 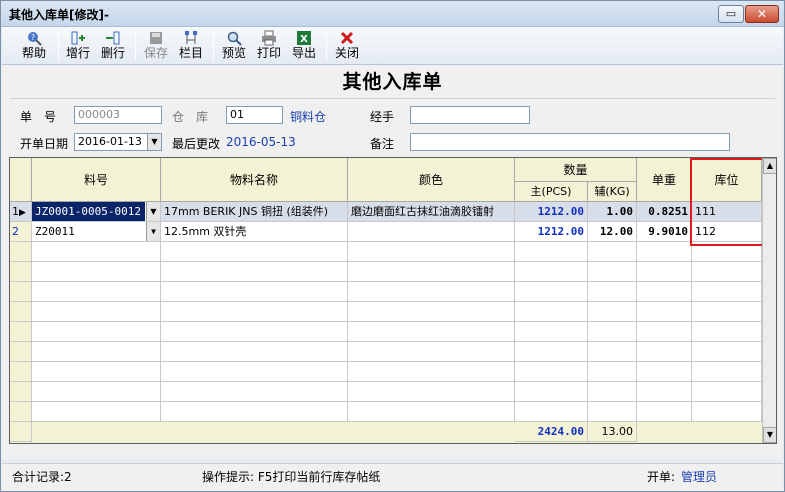 I want to click on row2-item-name-cell: 12.5mm 双针壳, so click(x=254, y=232).